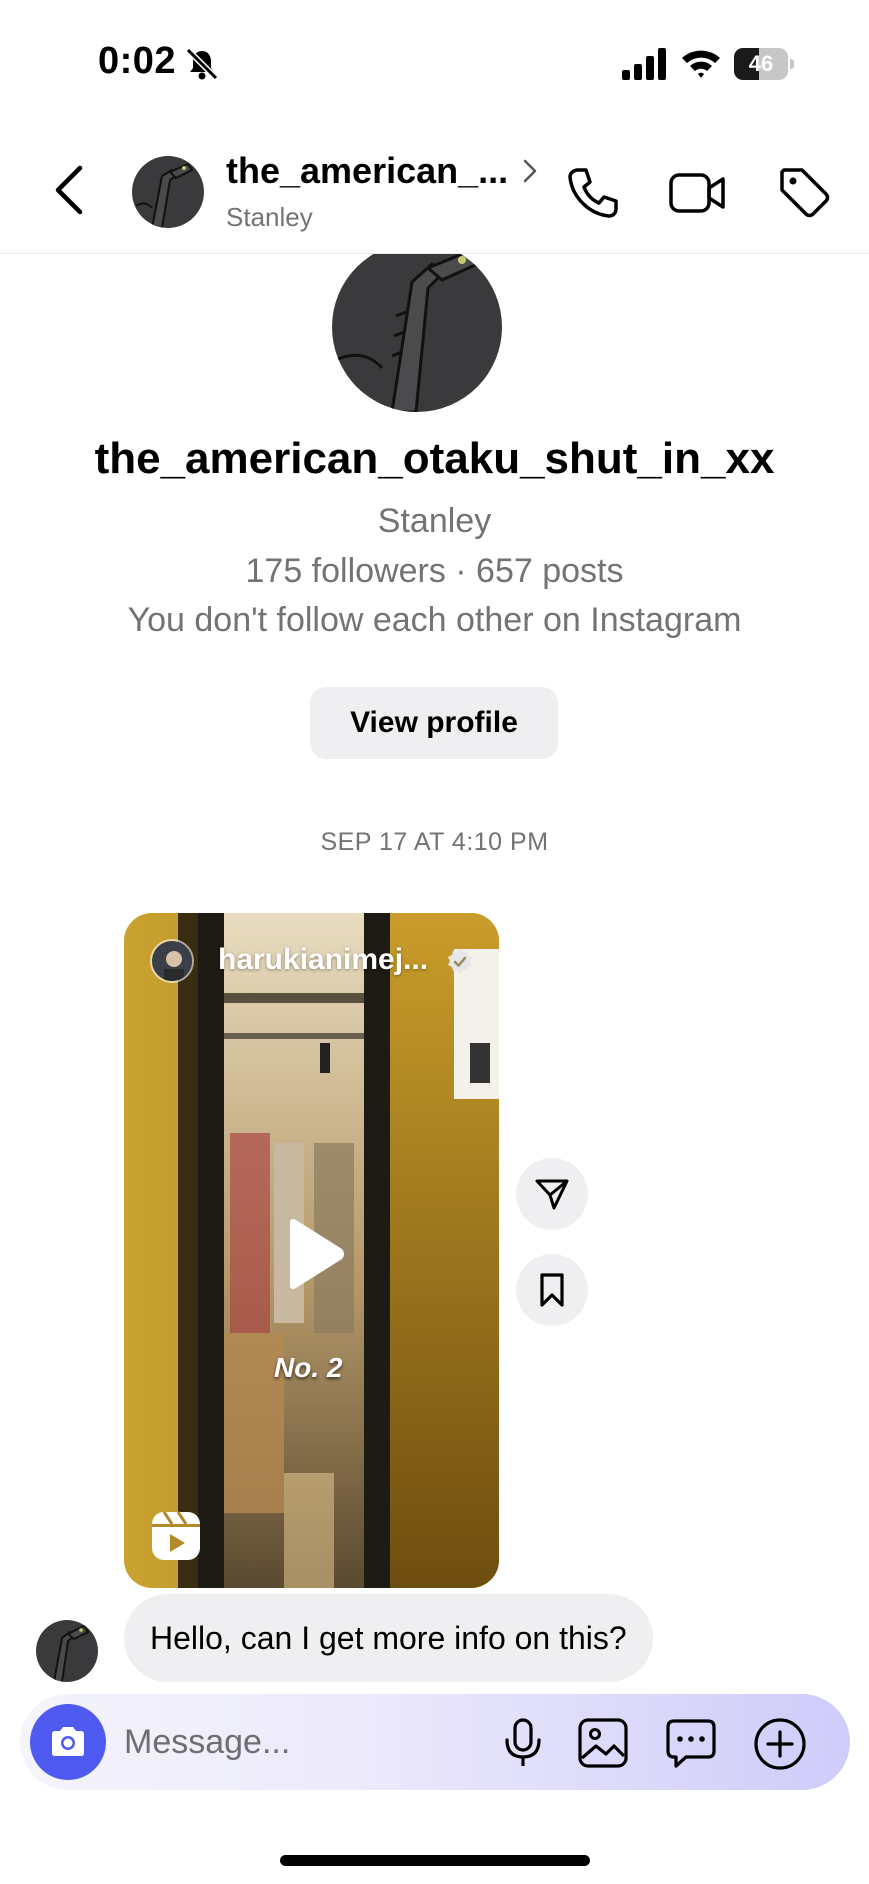 This screenshot has width=869, height=1884. I want to click on send-icon, so click(552, 1194).